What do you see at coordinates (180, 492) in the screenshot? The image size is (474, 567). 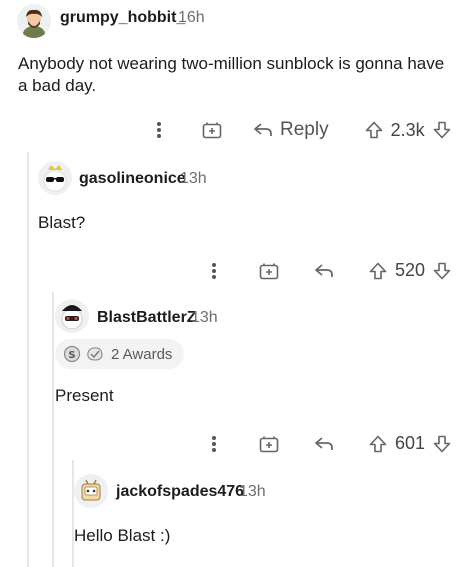 I see `username: jackofspades476` at bounding box center [180, 492].